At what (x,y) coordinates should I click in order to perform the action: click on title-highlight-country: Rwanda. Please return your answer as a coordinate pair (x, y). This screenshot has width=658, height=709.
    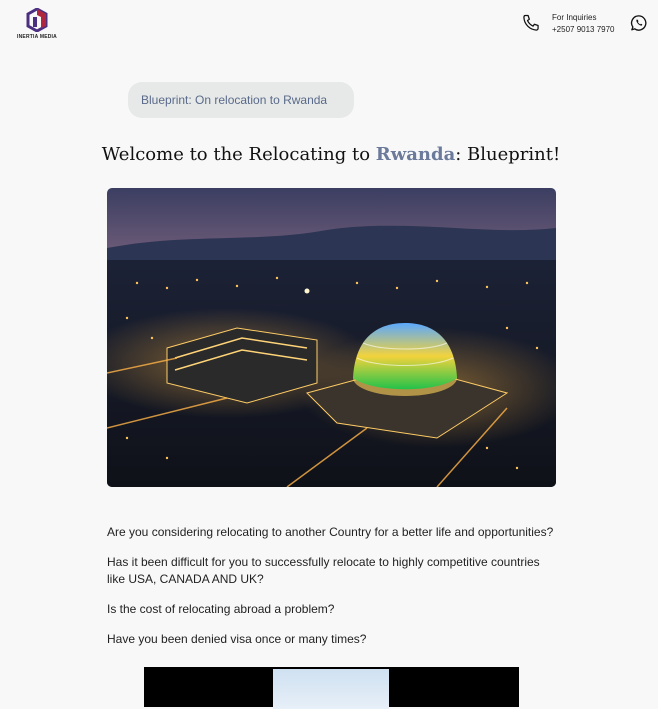
    Looking at the image, I should click on (415, 154).